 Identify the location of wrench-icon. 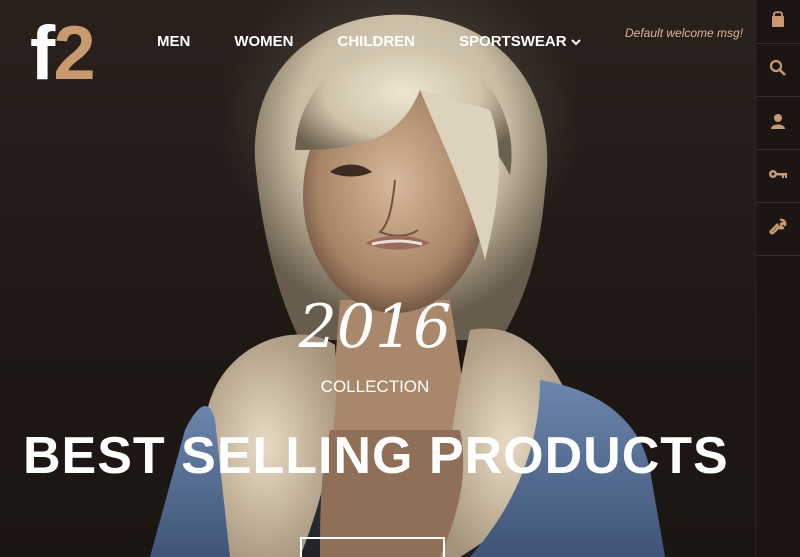
(778, 229).